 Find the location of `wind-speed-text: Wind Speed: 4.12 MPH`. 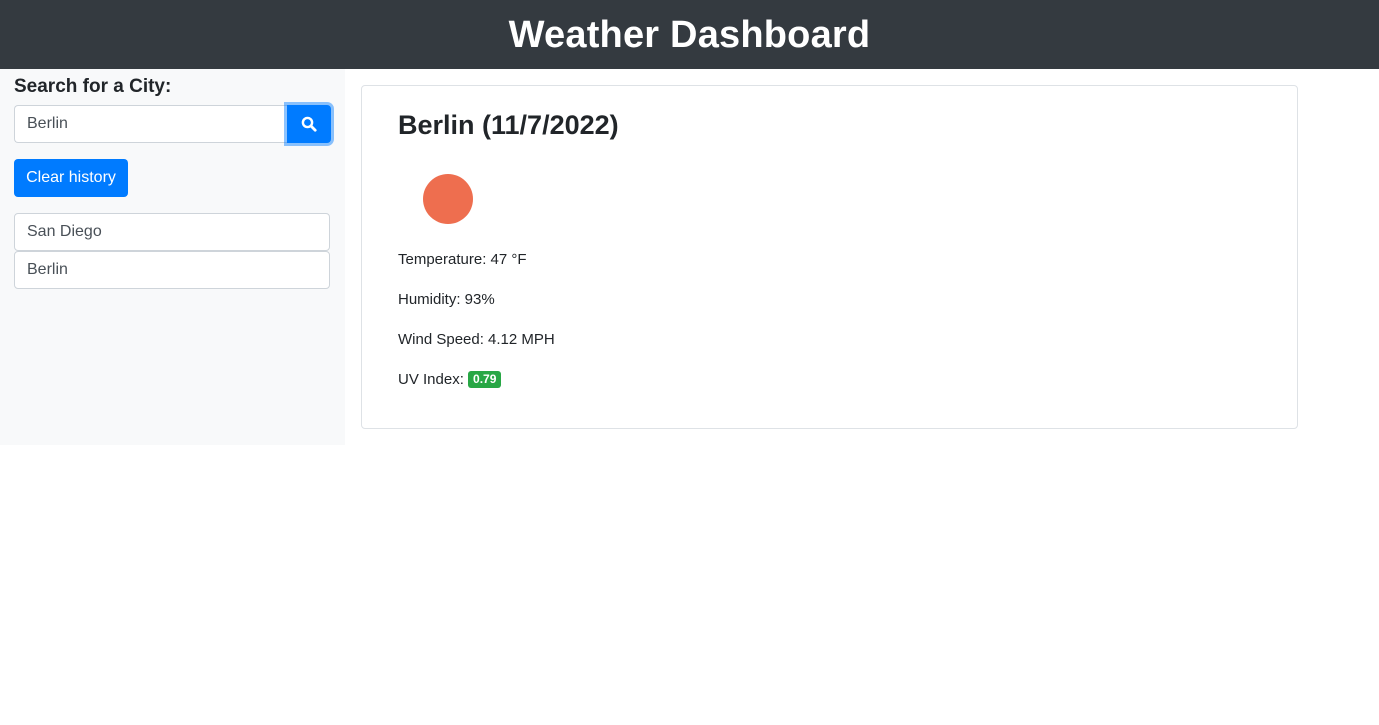

wind-speed-text: Wind Speed: 4.12 MPH is located at coordinates (476, 339).